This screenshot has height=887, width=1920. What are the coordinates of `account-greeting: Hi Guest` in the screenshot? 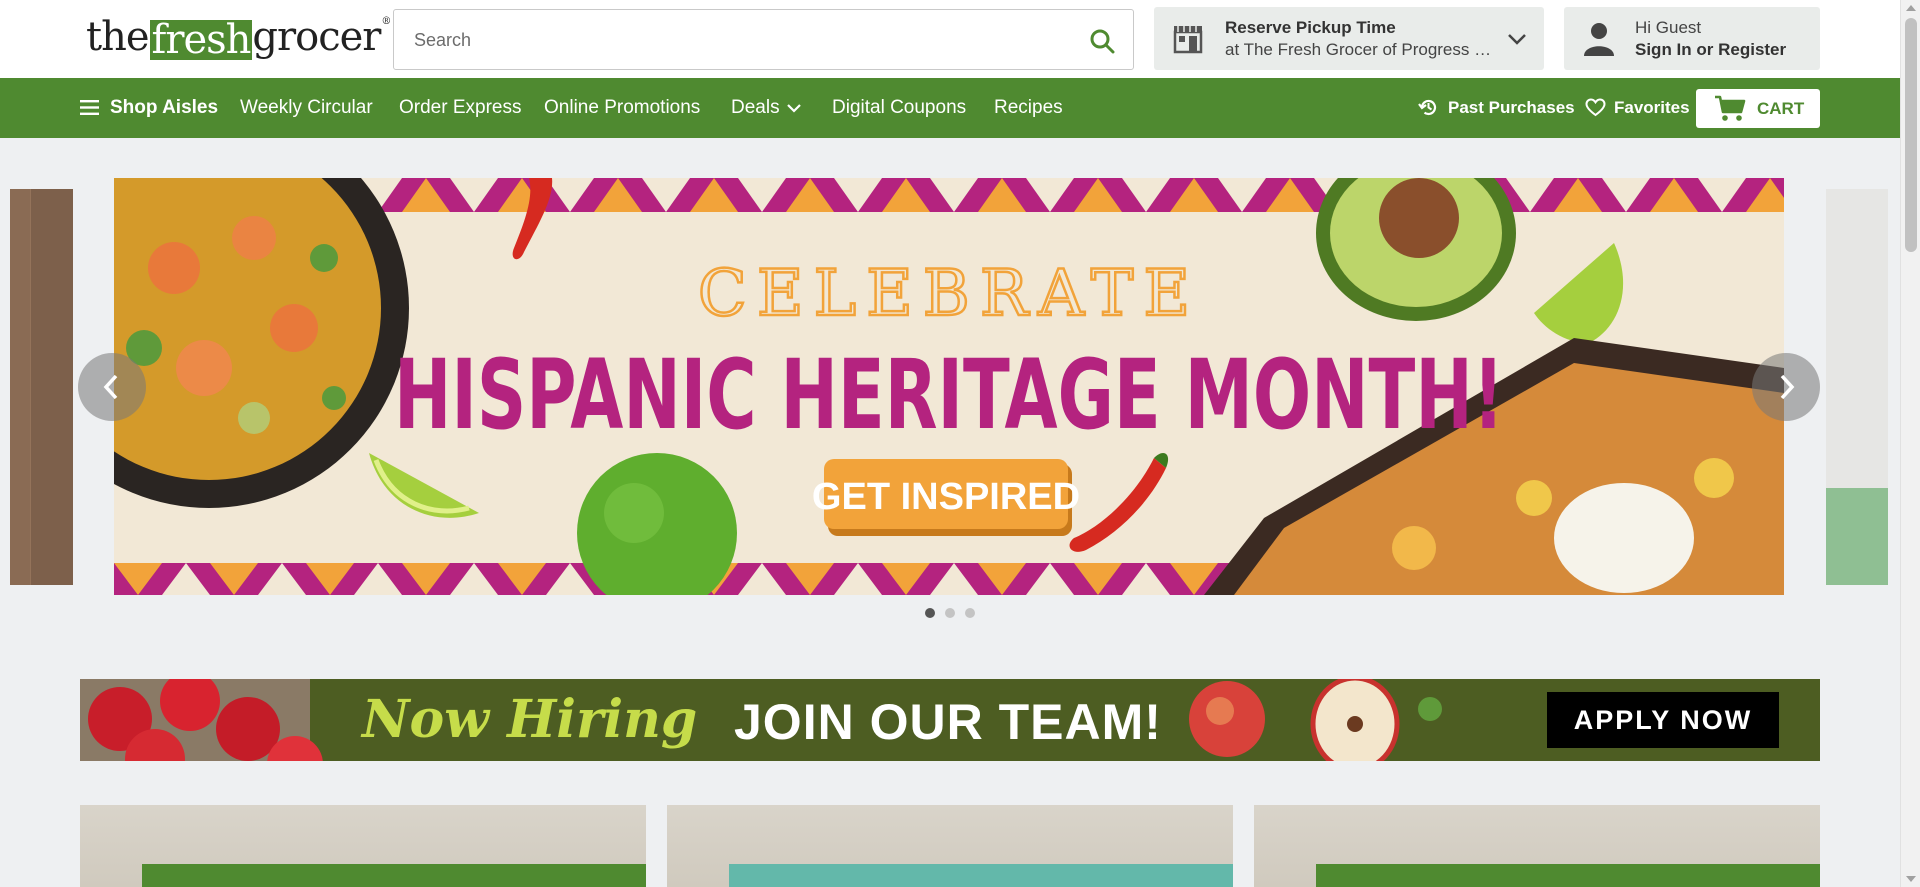 It's located at (1668, 27).